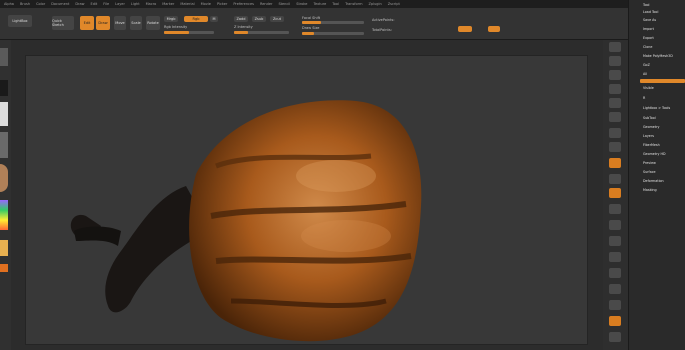 This screenshot has height=350, width=685. Describe the element at coordinates (4, 145) in the screenshot. I see `texture-thumbnail` at that location.